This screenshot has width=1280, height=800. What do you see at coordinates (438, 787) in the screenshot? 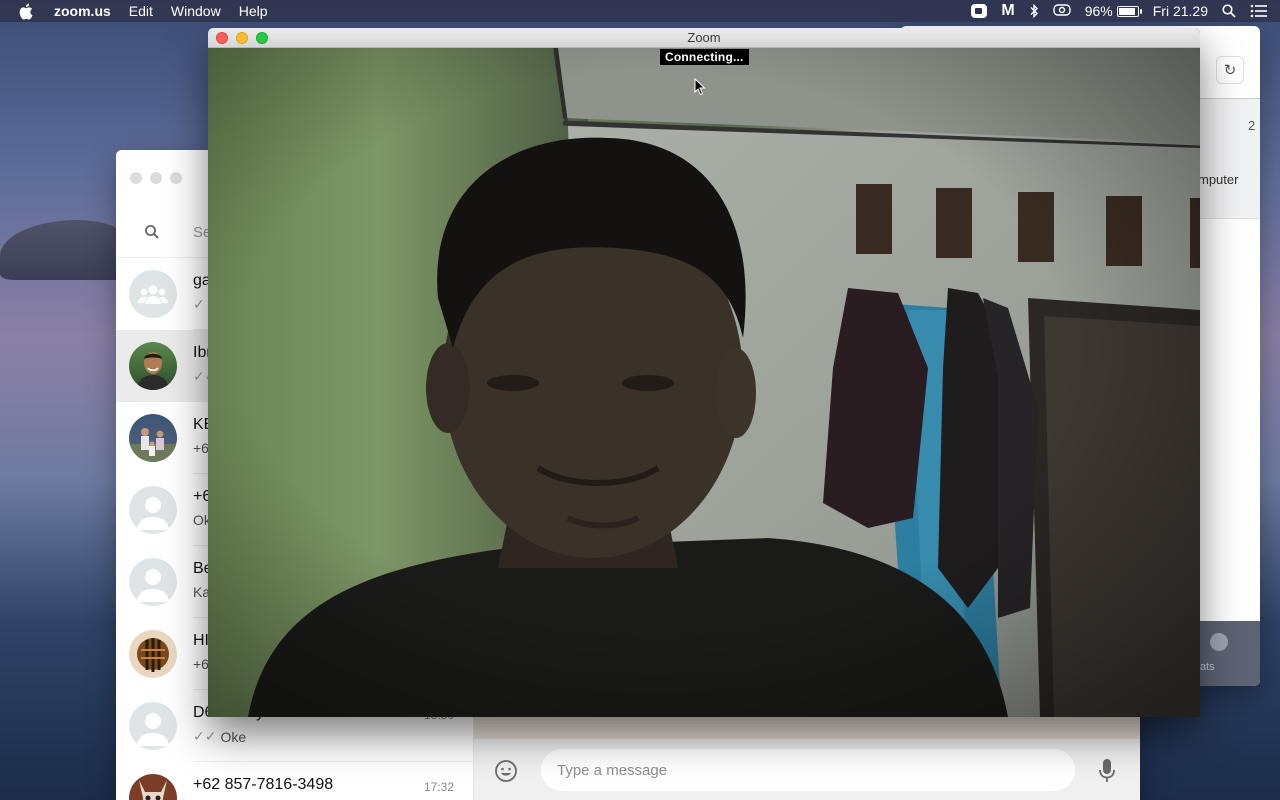
I see `chat-time: 17:32` at bounding box center [438, 787].